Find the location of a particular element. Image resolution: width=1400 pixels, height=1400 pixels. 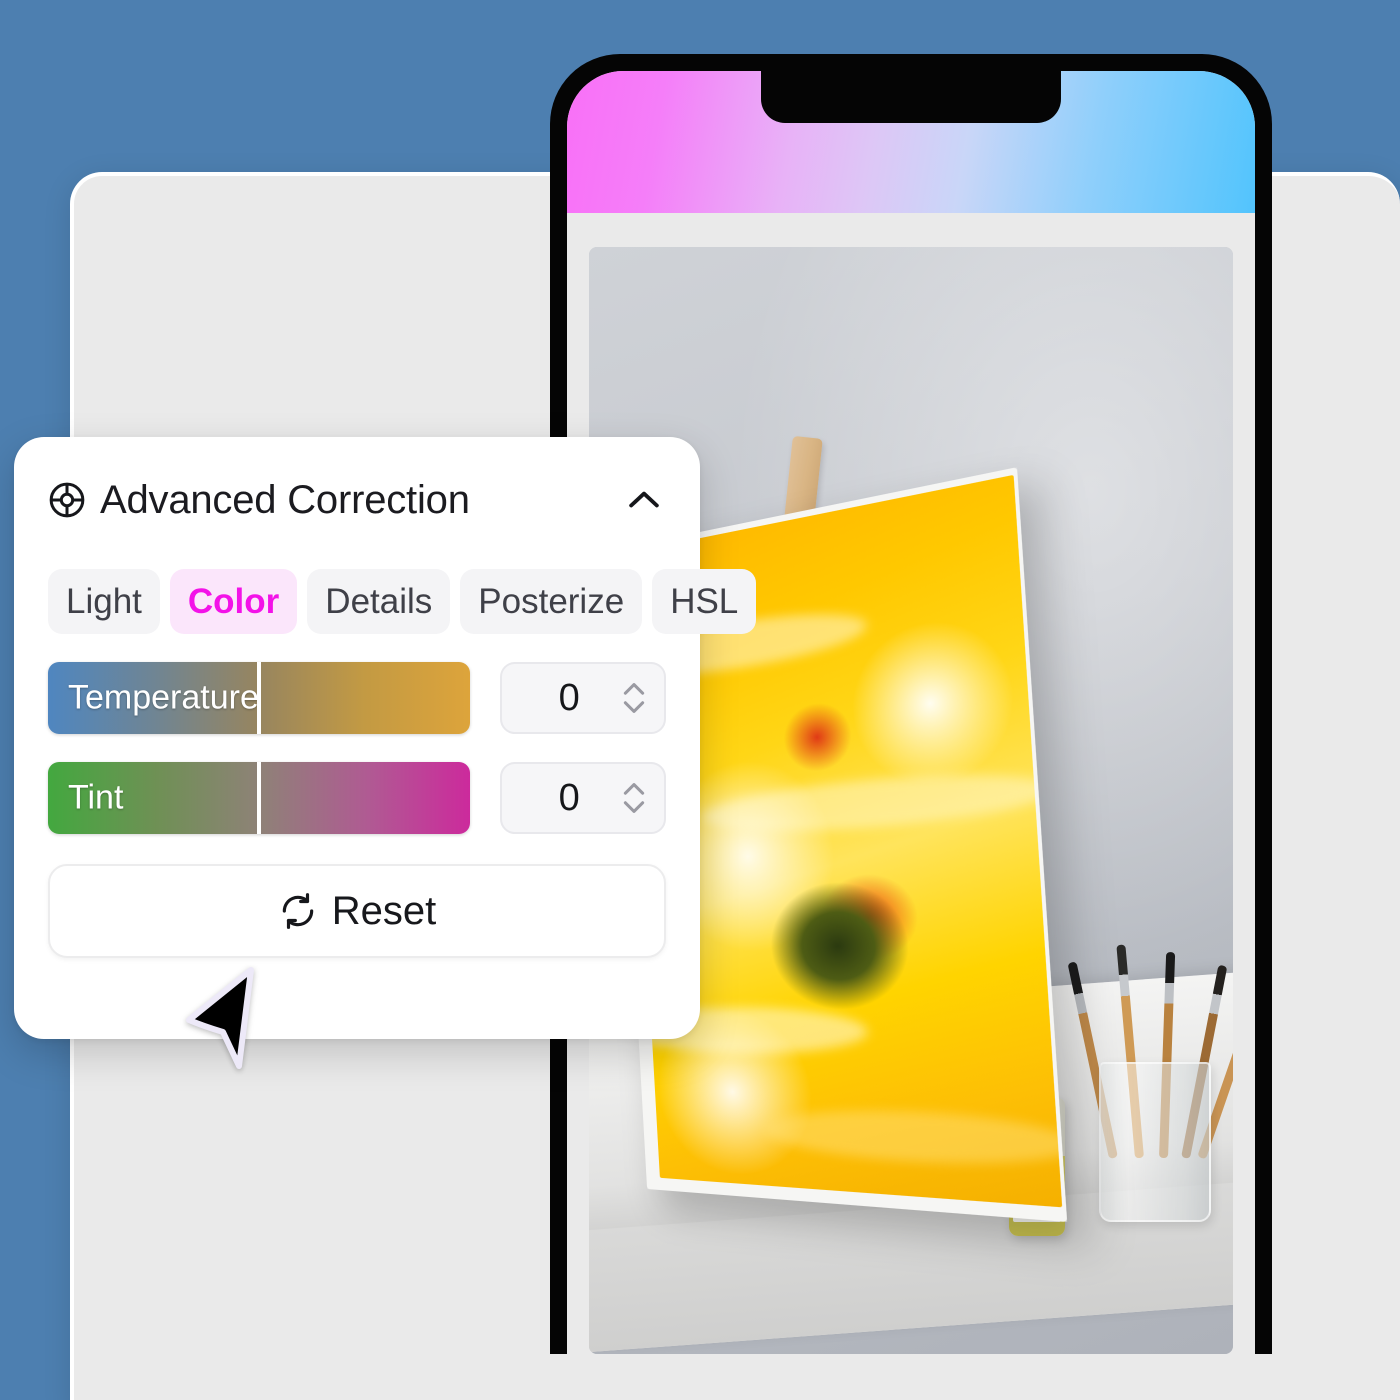

tab-posterize: Posterize is located at coordinates (551, 602).